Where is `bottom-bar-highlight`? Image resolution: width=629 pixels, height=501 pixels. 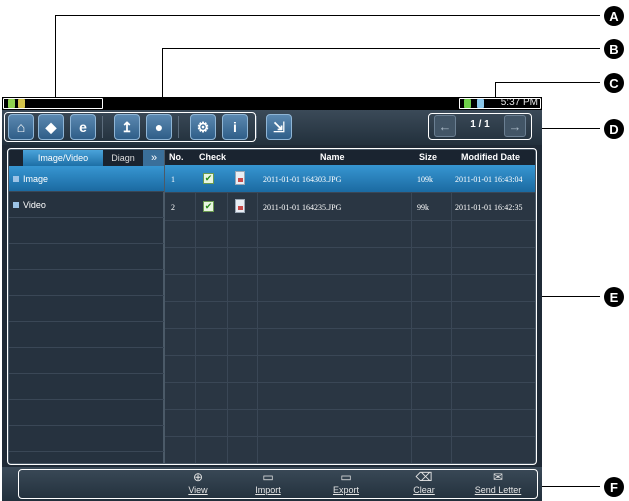 bottom-bar-highlight is located at coordinates (278, 484).